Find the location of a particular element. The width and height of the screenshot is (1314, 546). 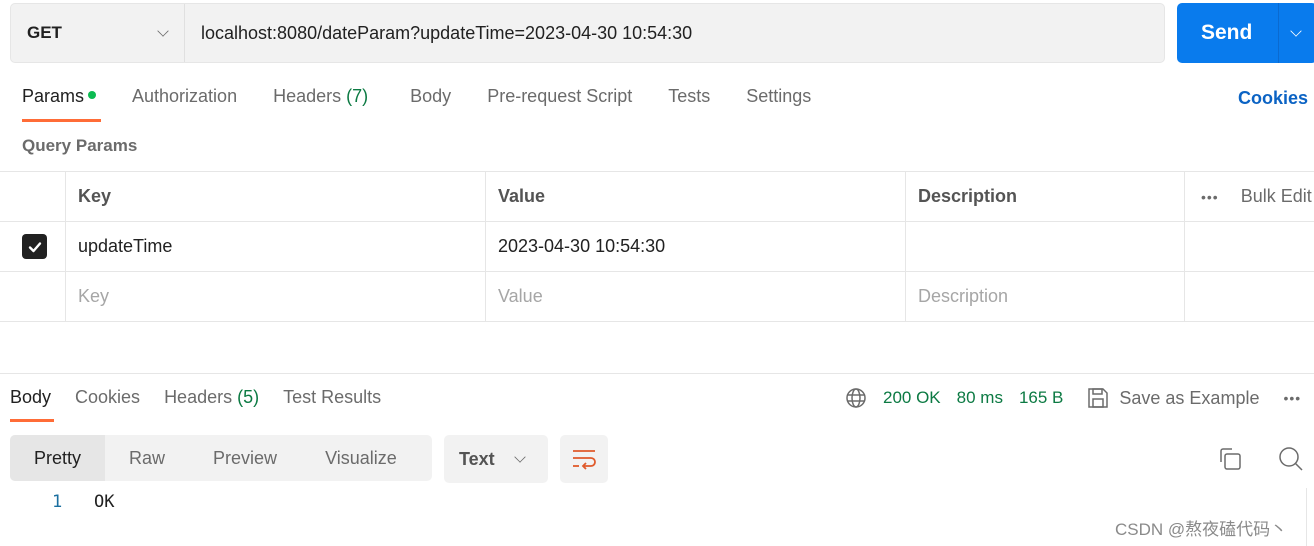

new-value-input: Value is located at coordinates (696, 296).